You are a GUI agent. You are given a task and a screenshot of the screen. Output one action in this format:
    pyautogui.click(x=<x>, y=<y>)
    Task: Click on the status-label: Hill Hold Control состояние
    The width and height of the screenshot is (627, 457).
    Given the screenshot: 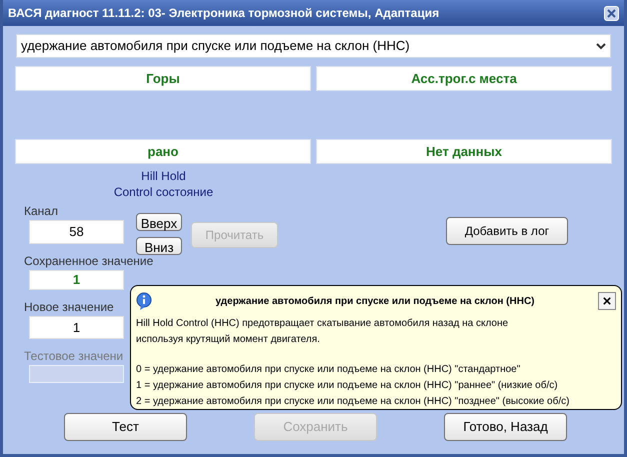 What is the action you would take?
    pyautogui.click(x=164, y=184)
    